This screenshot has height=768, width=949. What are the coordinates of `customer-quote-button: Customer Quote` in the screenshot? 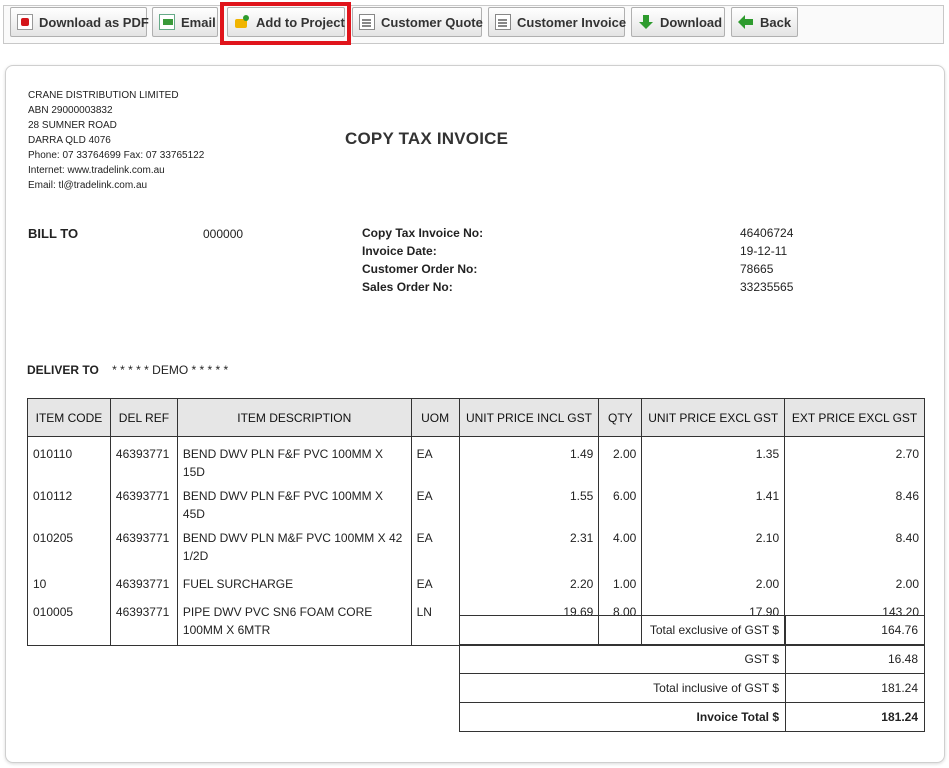 It's located at (417, 22).